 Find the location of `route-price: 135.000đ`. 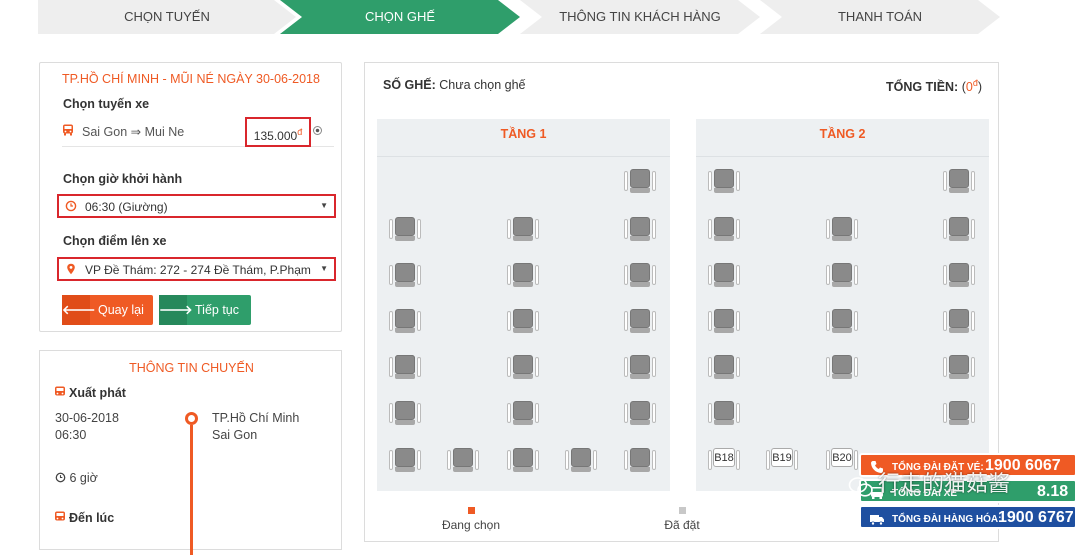

route-price: 135.000đ is located at coordinates (278, 132).